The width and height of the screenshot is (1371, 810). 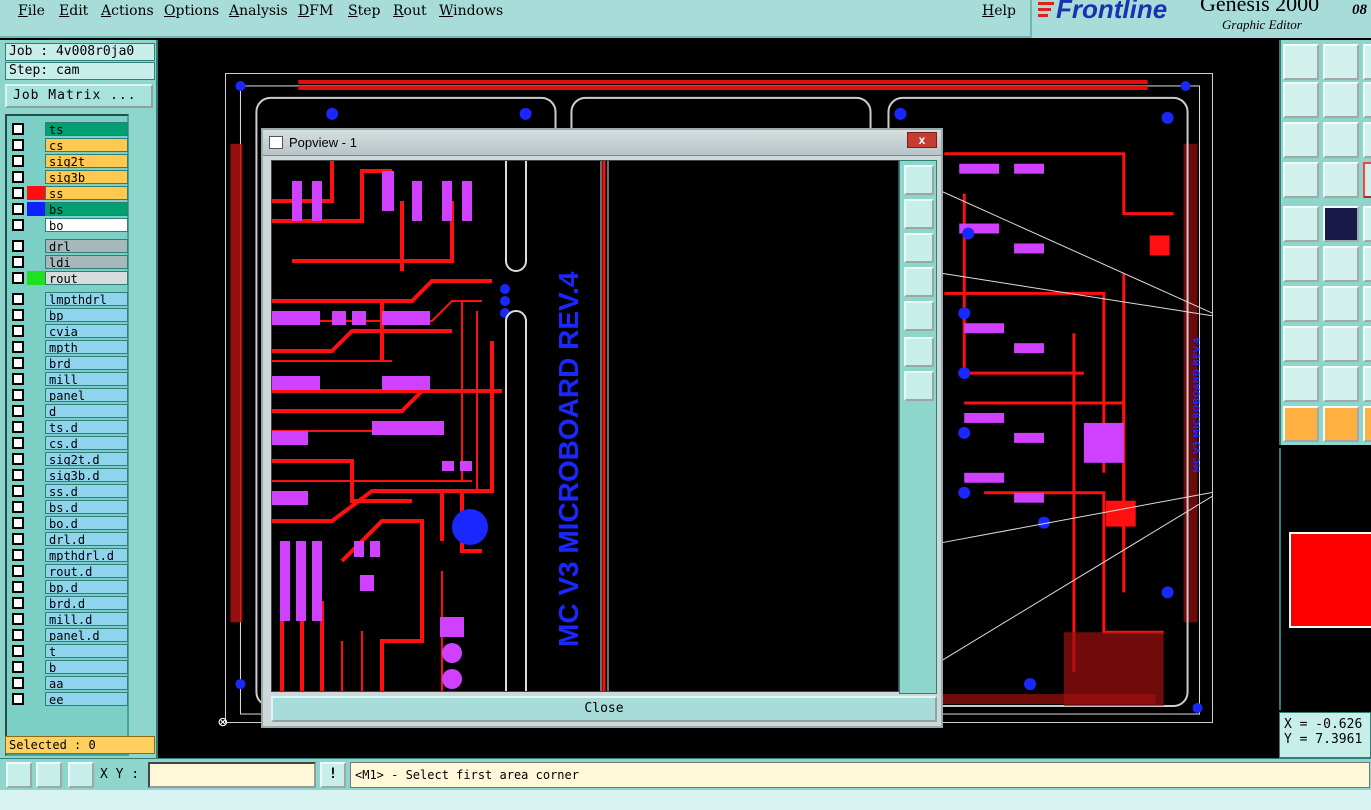 What do you see at coordinates (86, 523) in the screenshot?
I see `layer-name: bo.d` at bounding box center [86, 523].